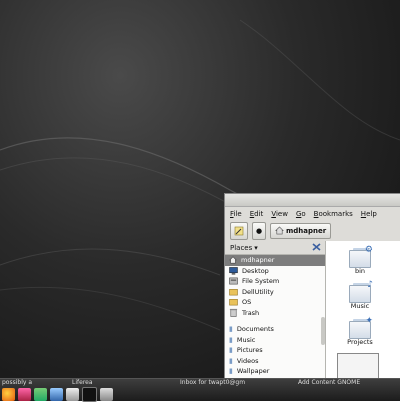 The width and height of the screenshot is (400, 402). Describe the element at coordinates (370, 285) in the screenshot. I see `music-note-emblem-icon: ♪` at that location.